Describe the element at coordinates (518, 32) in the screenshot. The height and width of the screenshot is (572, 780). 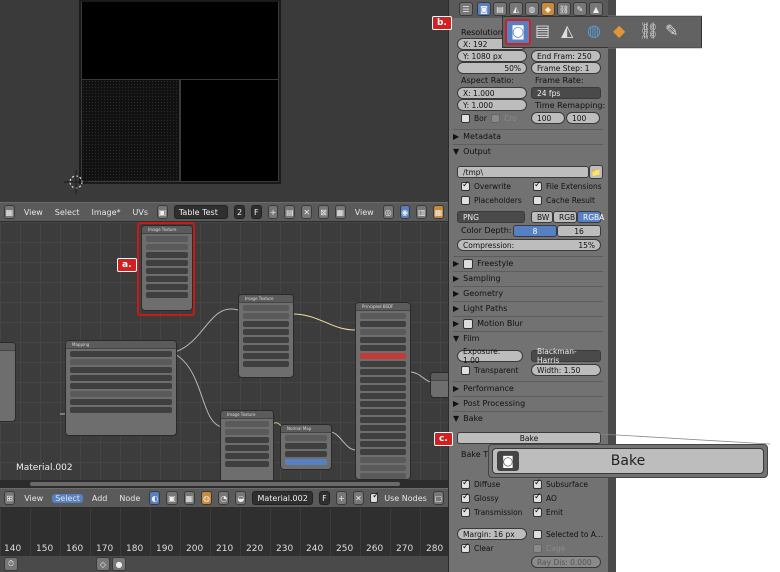
I see `render-tab-icon-zoomed: ◙` at that location.